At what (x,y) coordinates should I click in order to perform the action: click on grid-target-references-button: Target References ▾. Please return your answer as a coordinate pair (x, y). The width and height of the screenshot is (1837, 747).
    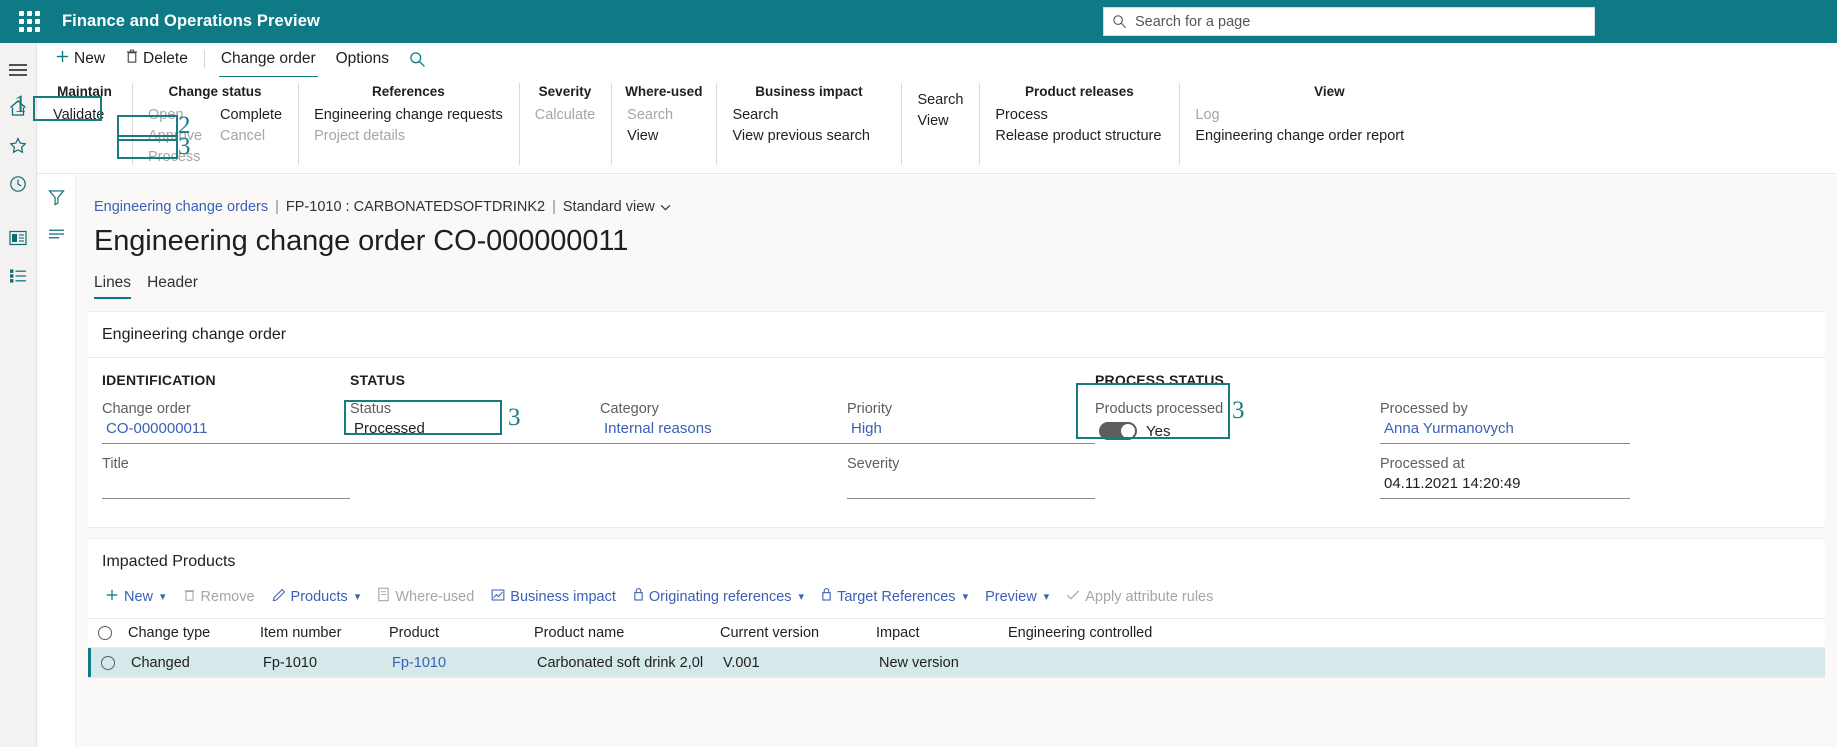
    Looking at the image, I should click on (894, 596).